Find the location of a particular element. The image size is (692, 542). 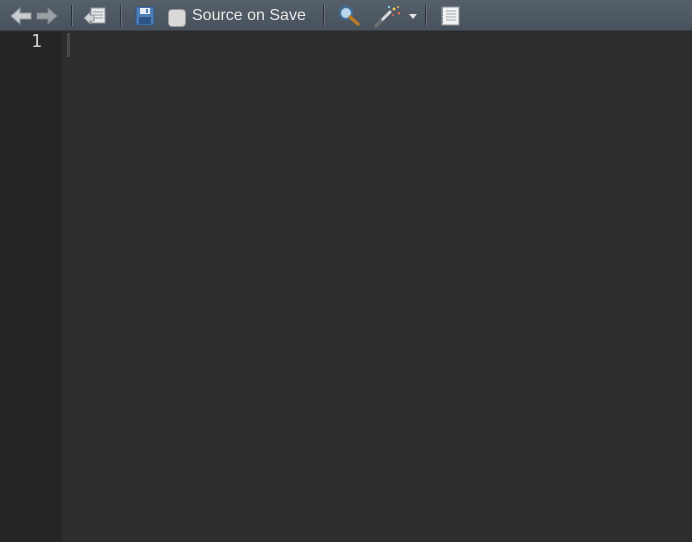

text-cursor is located at coordinates (68, 45).